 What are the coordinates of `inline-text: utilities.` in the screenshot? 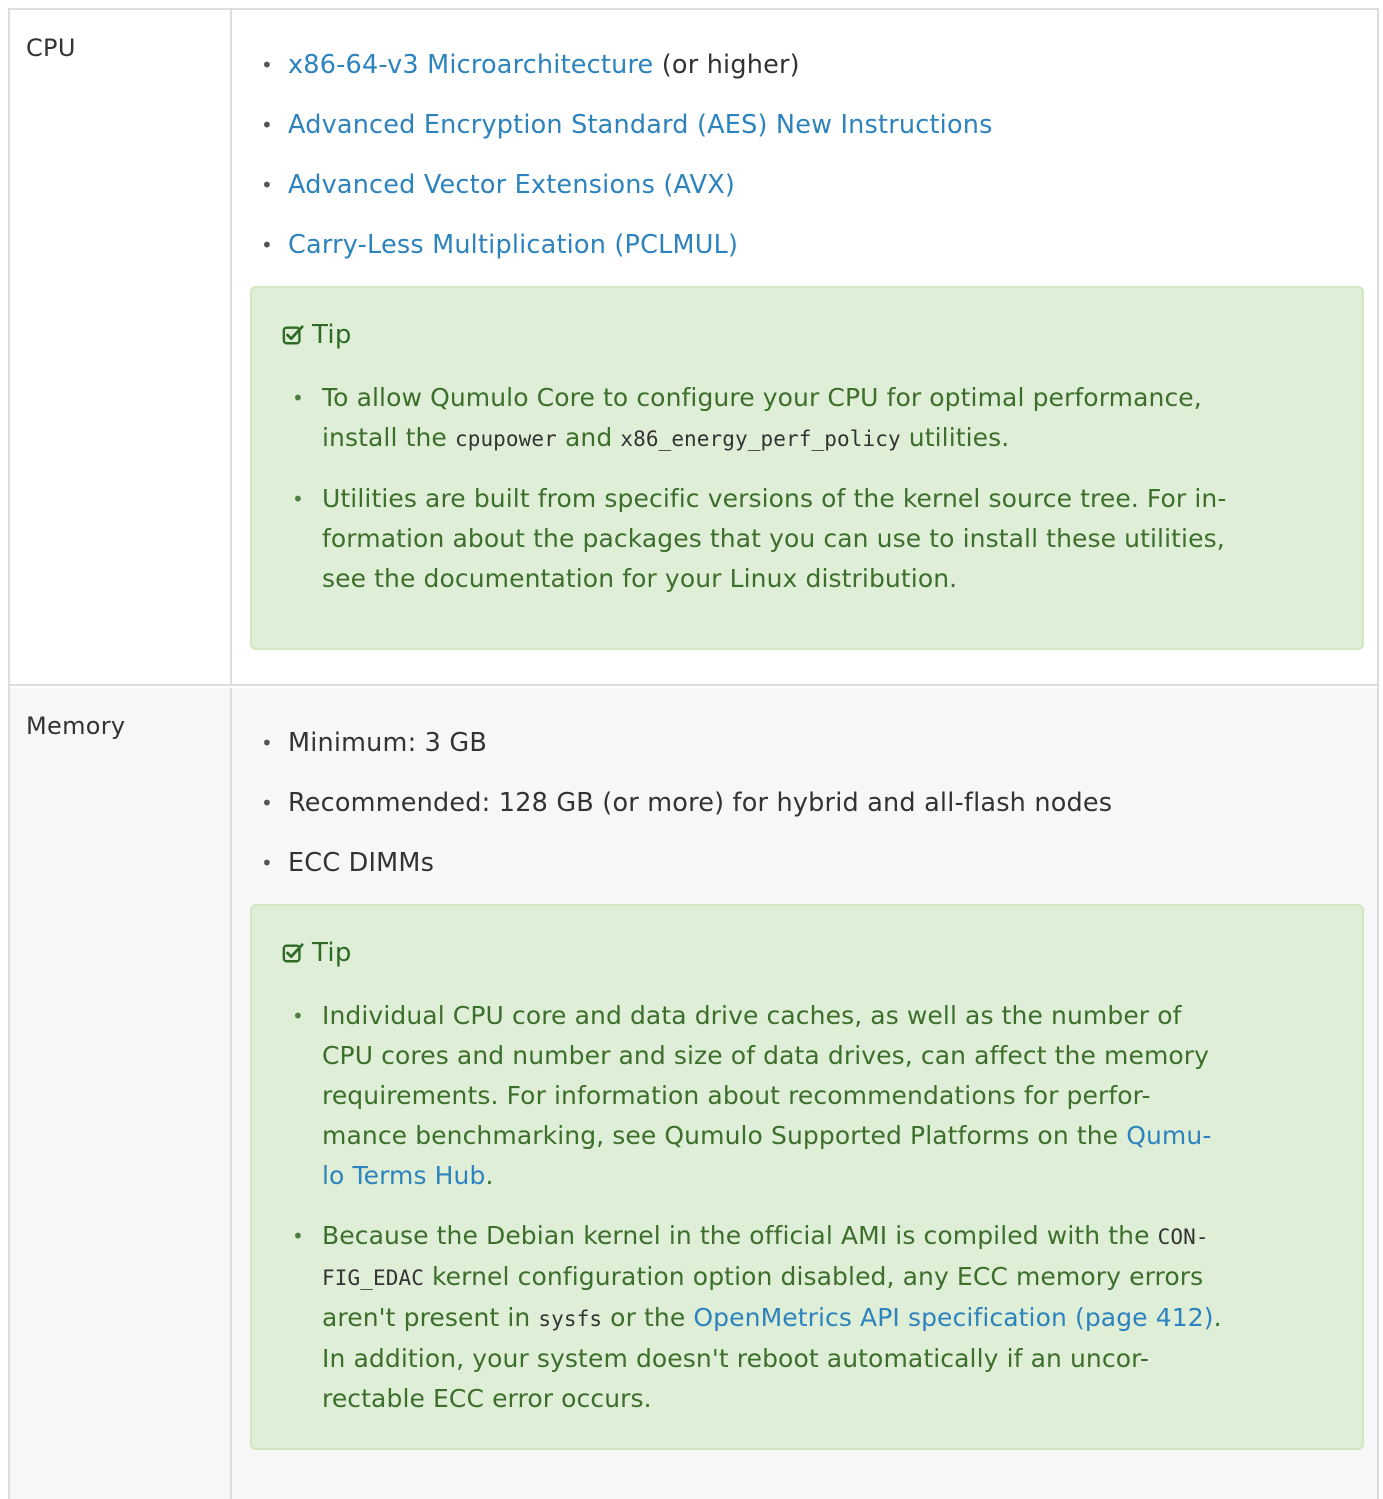 It's located at (955, 437).